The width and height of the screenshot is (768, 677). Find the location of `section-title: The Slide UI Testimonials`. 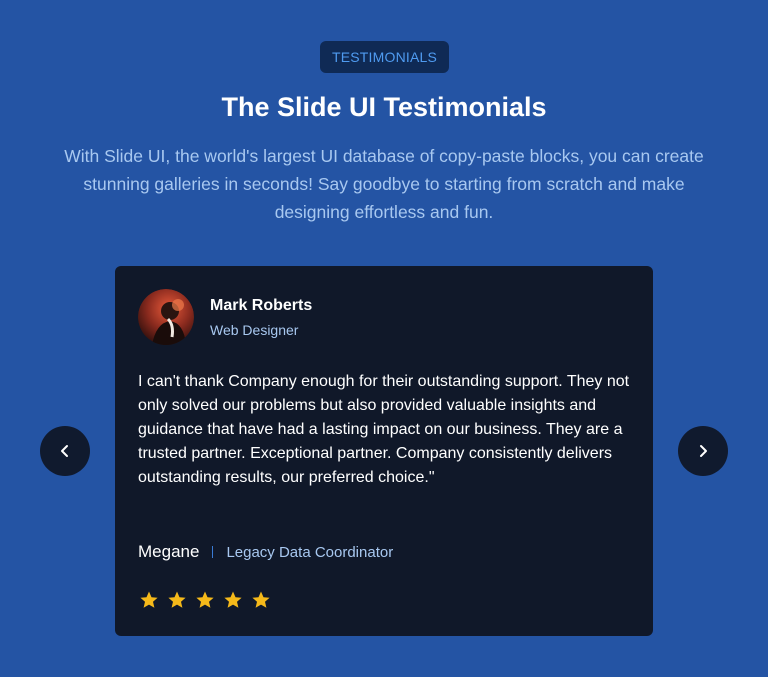

section-title: The Slide UI Testimonials is located at coordinates (384, 107).